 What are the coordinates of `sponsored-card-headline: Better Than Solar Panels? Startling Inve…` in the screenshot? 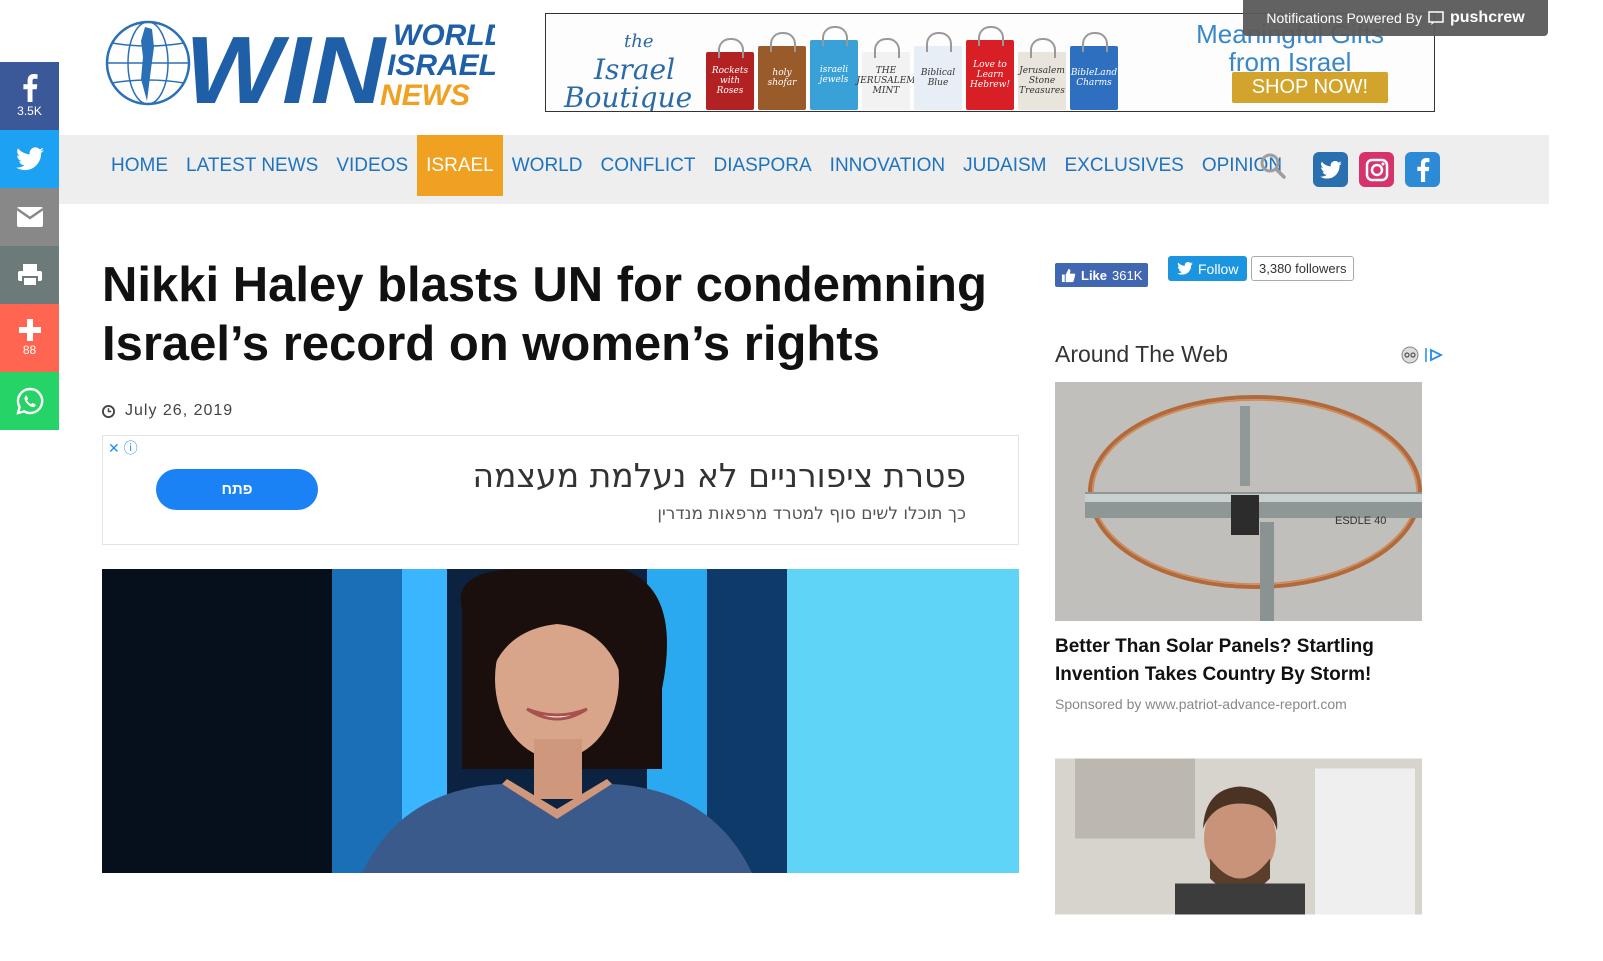 It's located at (1238, 661).